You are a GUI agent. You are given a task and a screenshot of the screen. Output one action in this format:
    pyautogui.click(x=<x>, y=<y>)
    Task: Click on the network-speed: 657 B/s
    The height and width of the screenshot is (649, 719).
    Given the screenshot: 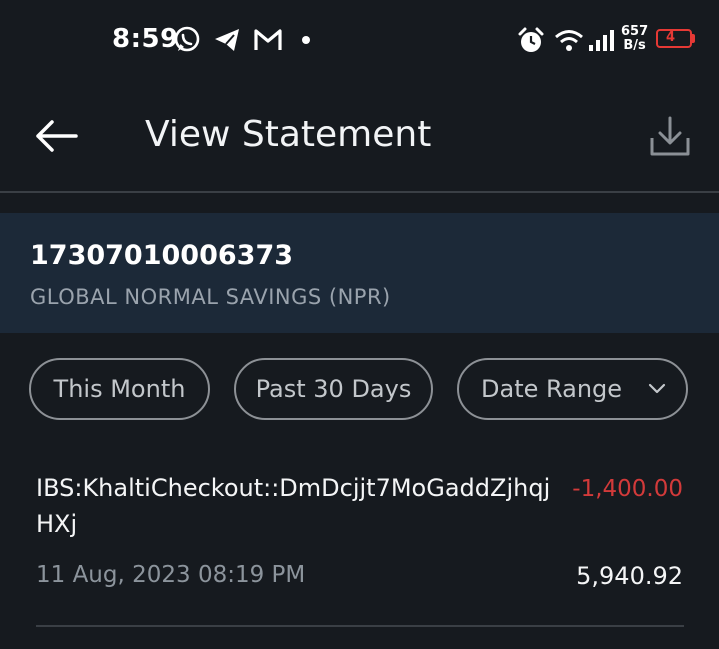 What is the action you would take?
    pyautogui.click(x=634, y=39)
    